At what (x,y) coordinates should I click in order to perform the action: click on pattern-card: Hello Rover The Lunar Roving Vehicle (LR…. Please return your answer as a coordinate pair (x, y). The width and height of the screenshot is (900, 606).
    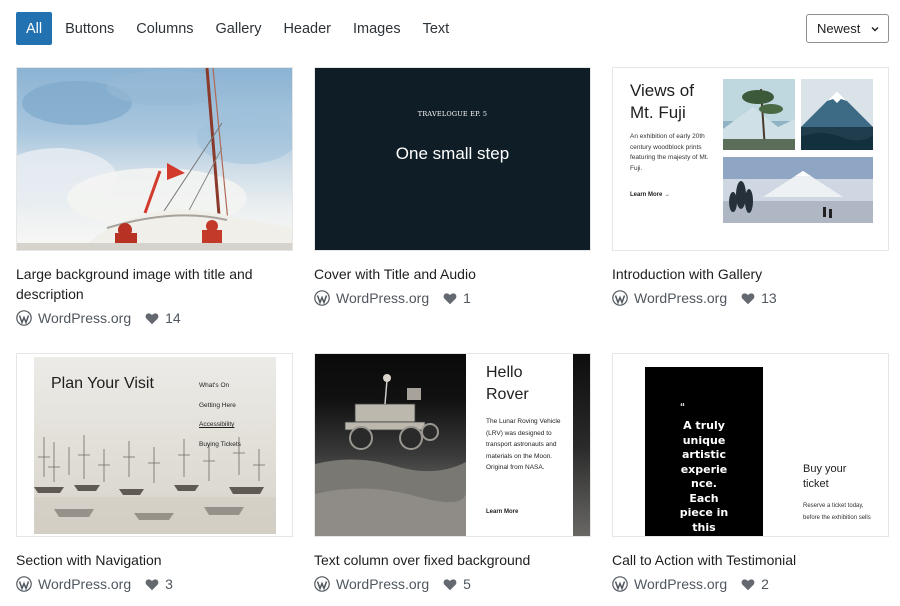
    Looking at the image, I should click on (452, 473).